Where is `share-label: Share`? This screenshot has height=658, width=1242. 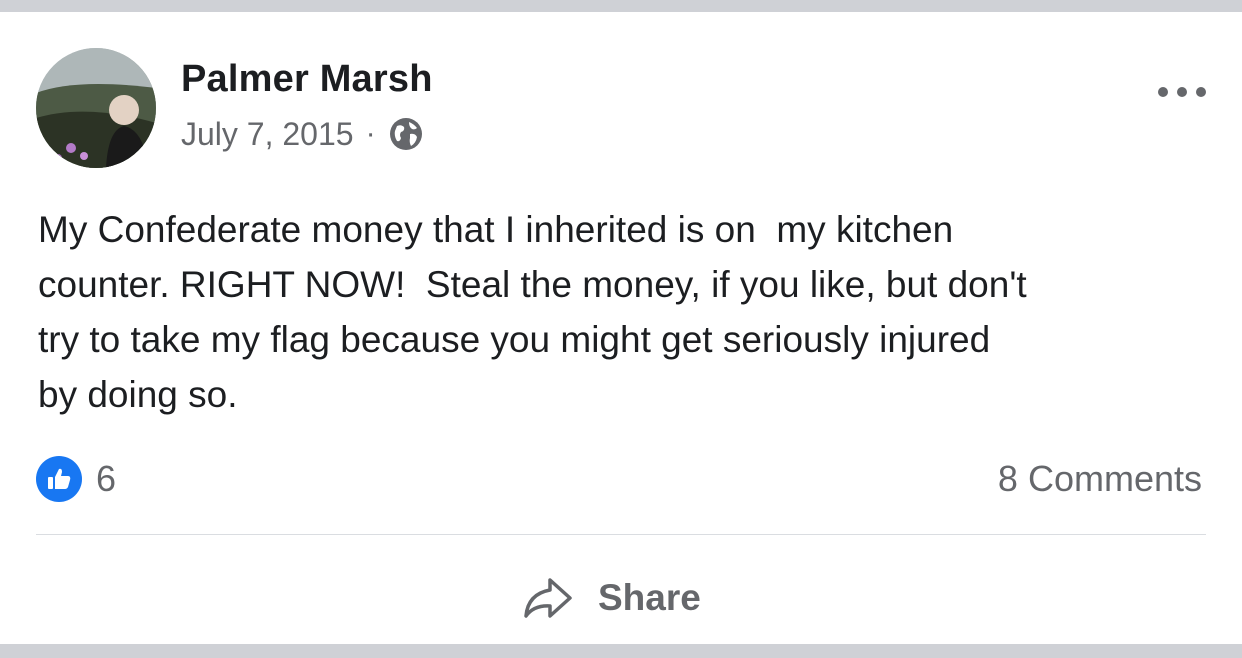 share-label: Share is located at coordinates (649, 597).